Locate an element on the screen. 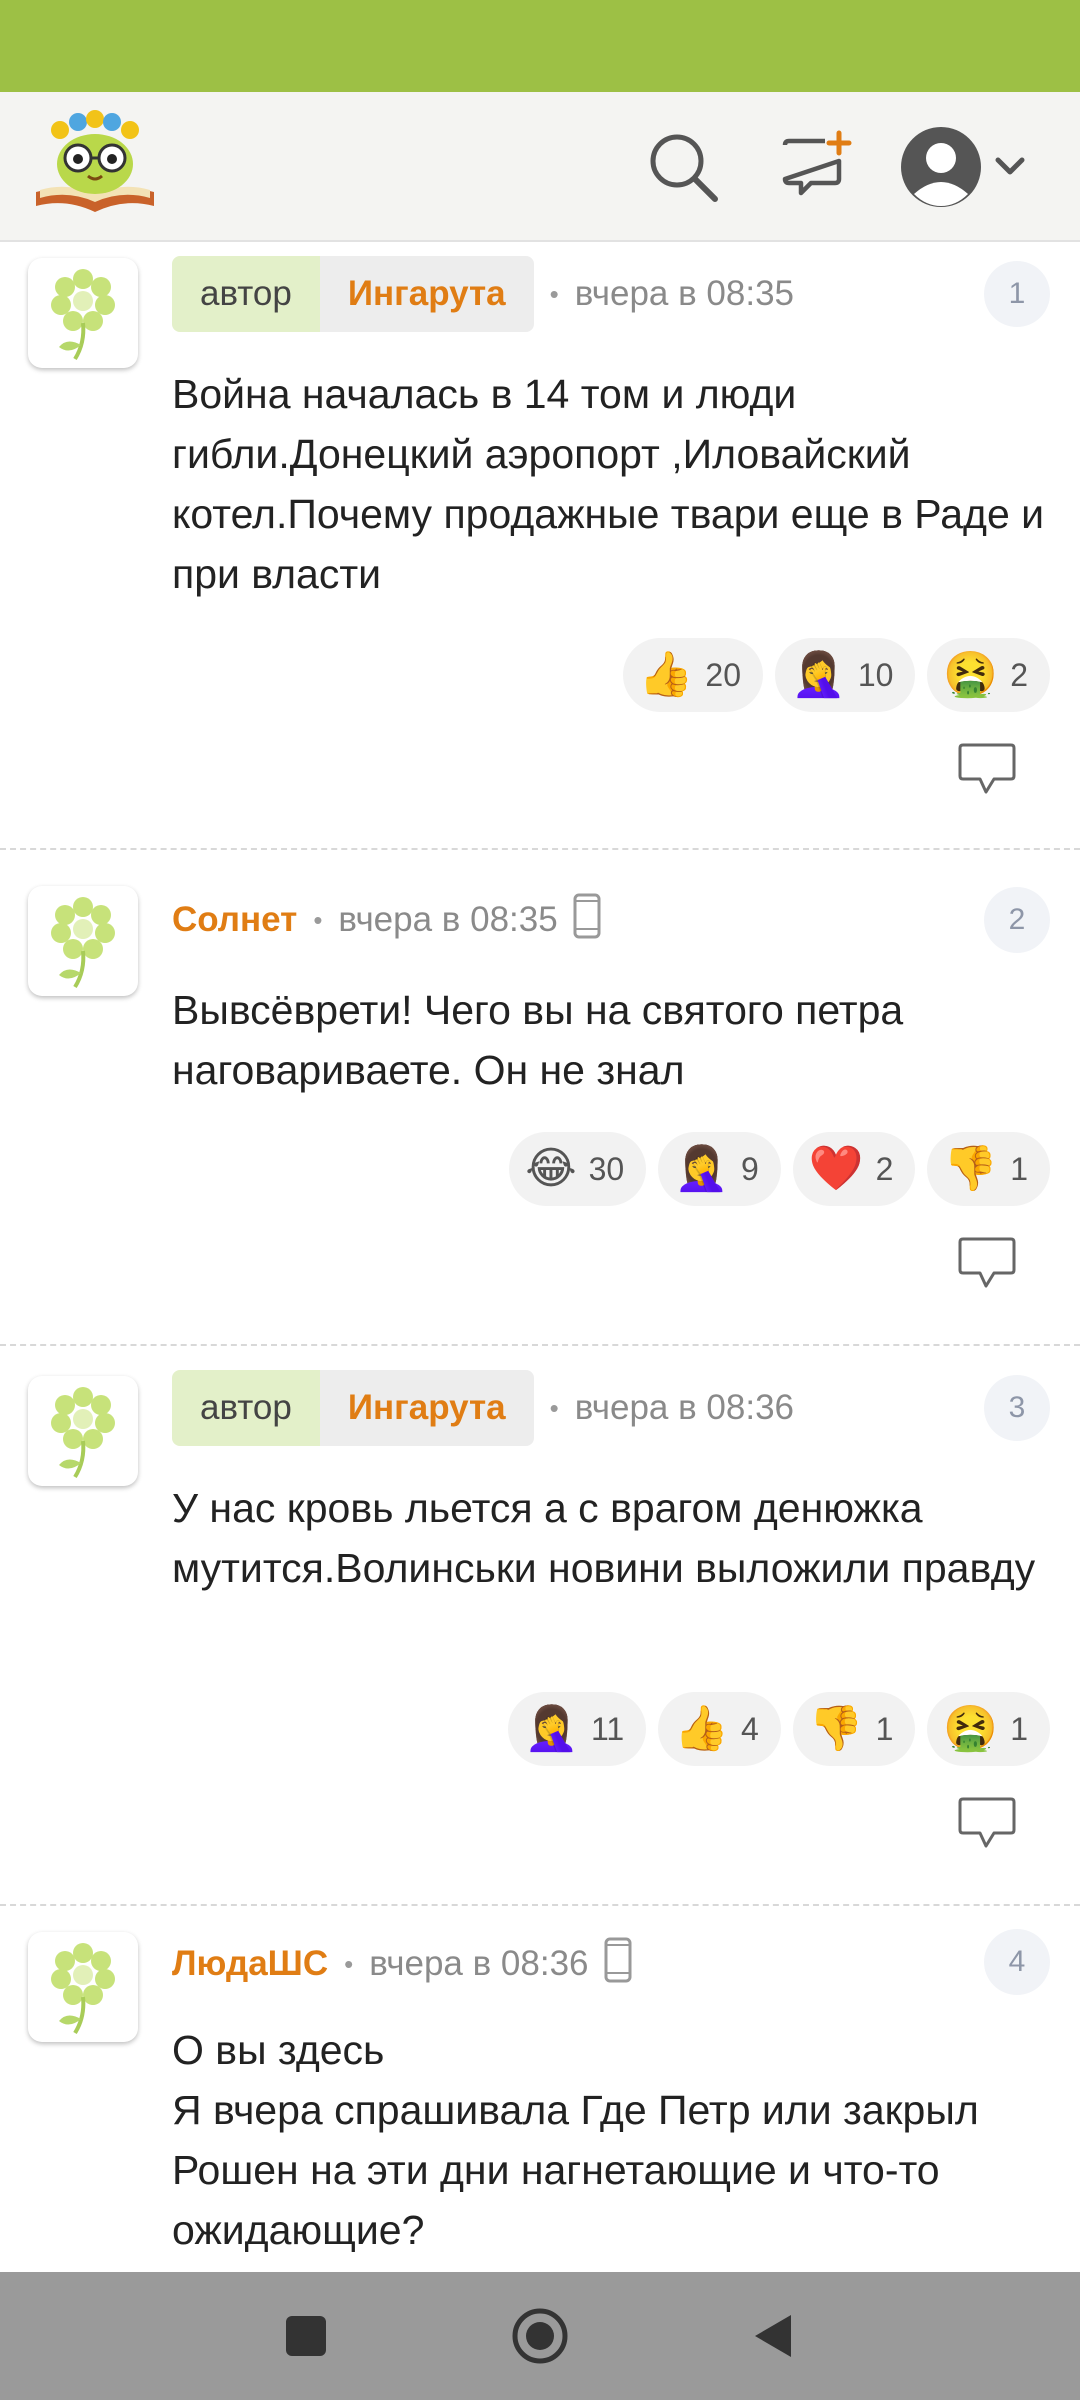  reaction-count: 9 is located at coordinates (750, 1168).